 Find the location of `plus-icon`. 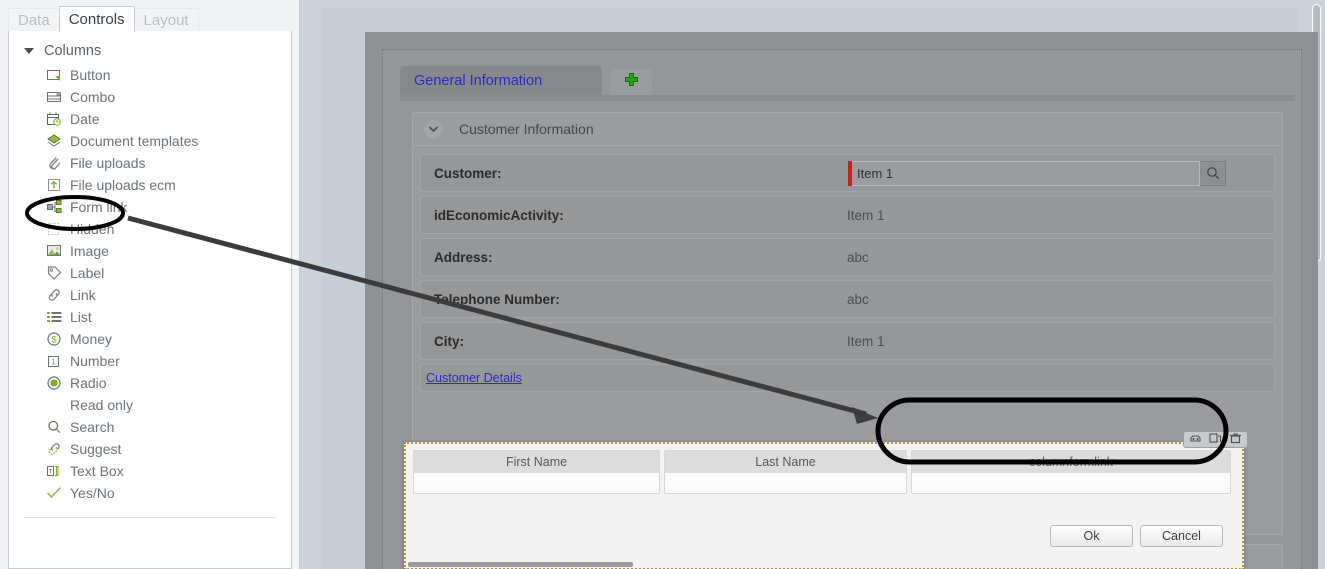

plus-icon is located at coordinates (631, 82).